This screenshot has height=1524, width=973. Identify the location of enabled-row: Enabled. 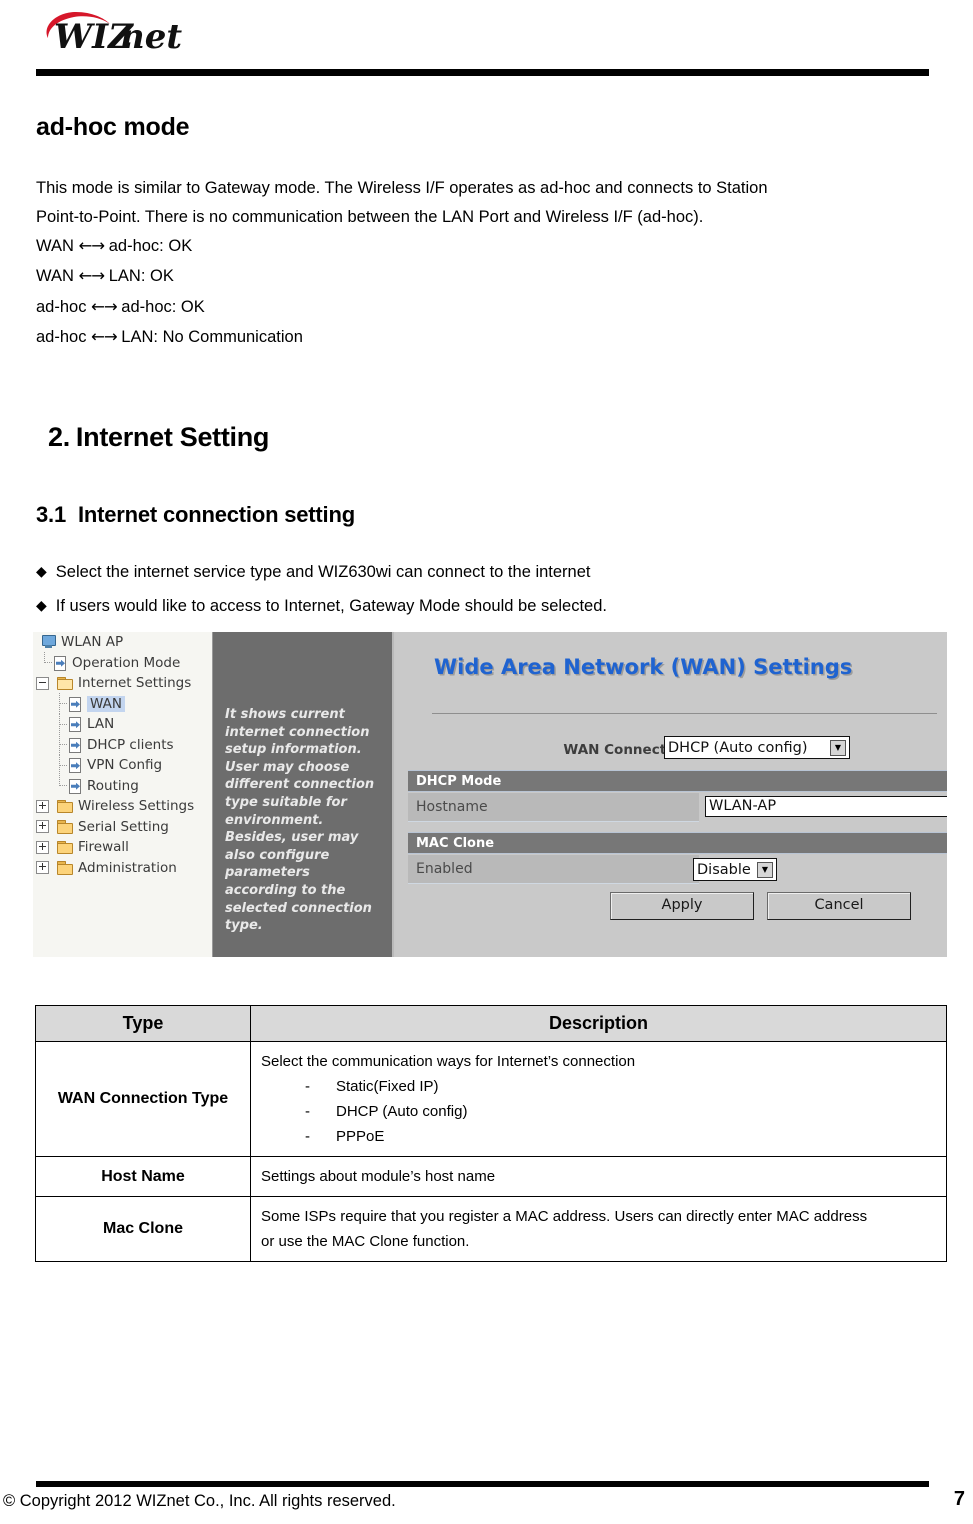
(677, 869).